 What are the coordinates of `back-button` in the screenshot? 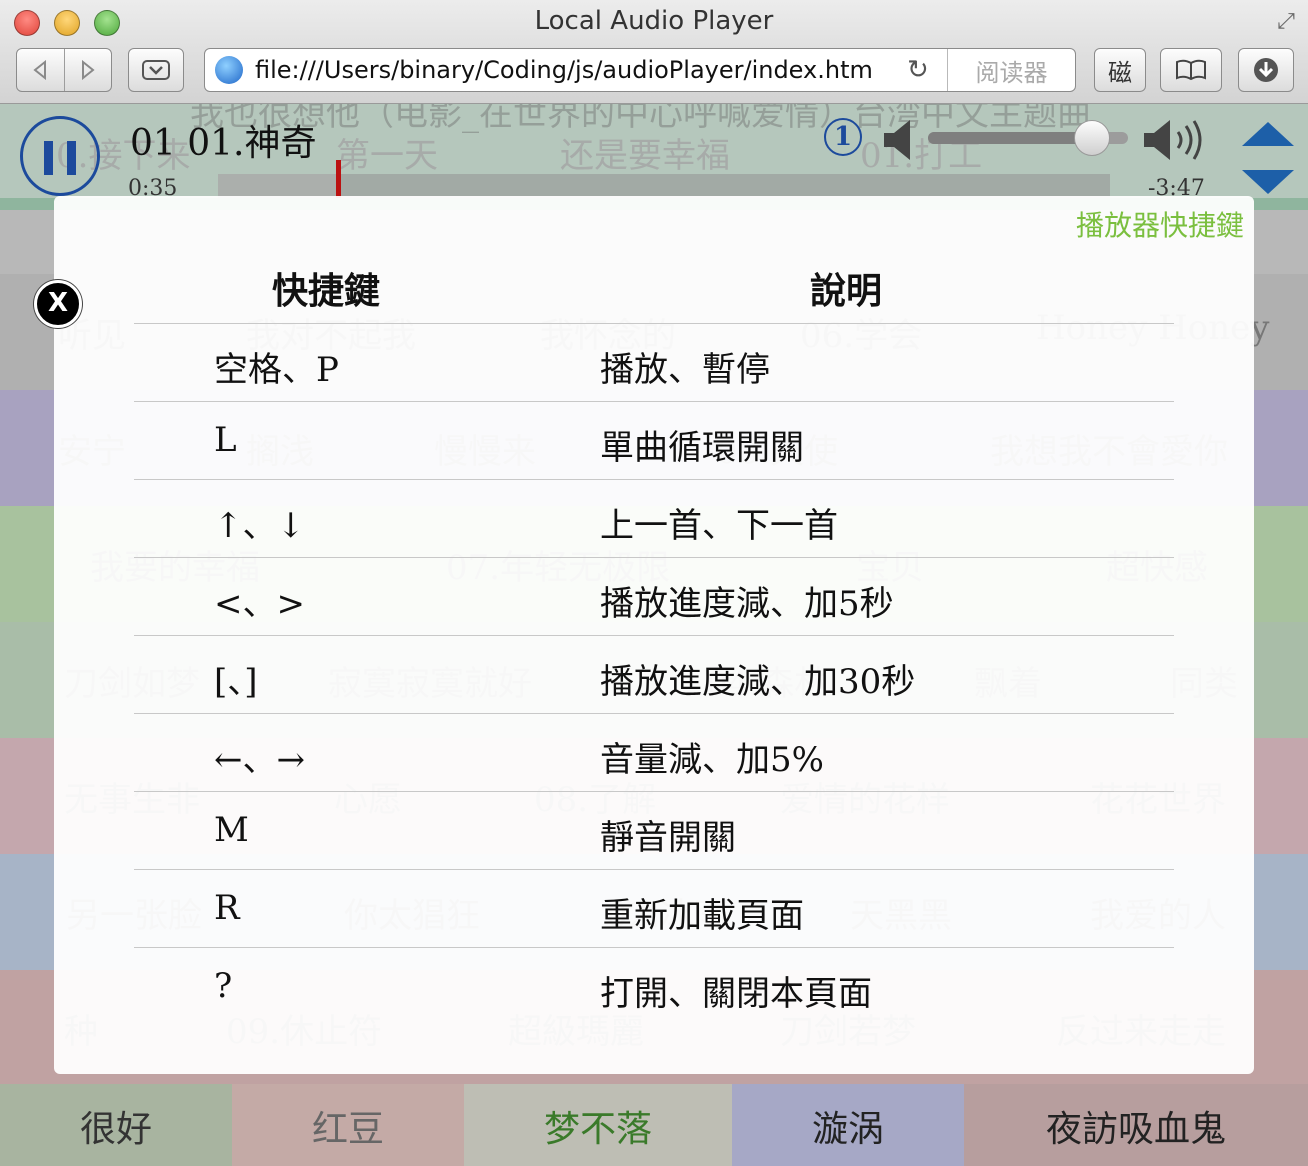 It's located at (40, 70).